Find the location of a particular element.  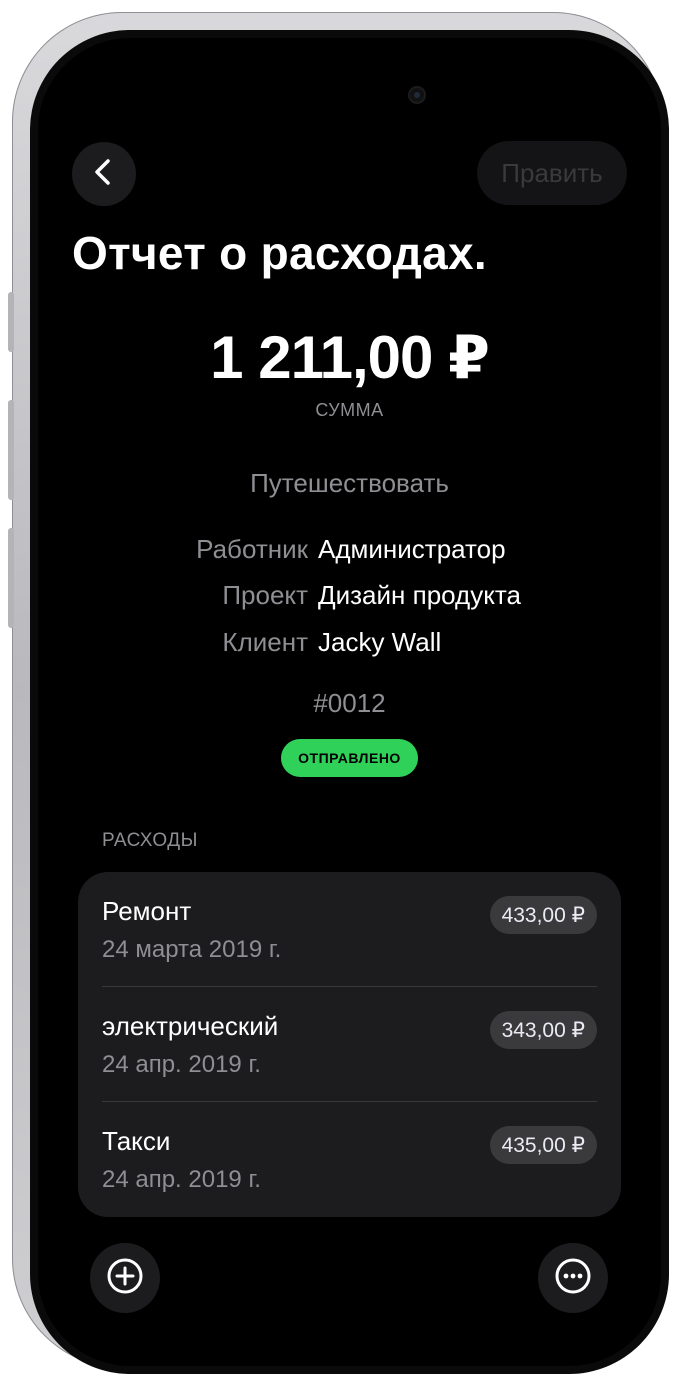

add-expense-button is located at coordinates (125, 1278).